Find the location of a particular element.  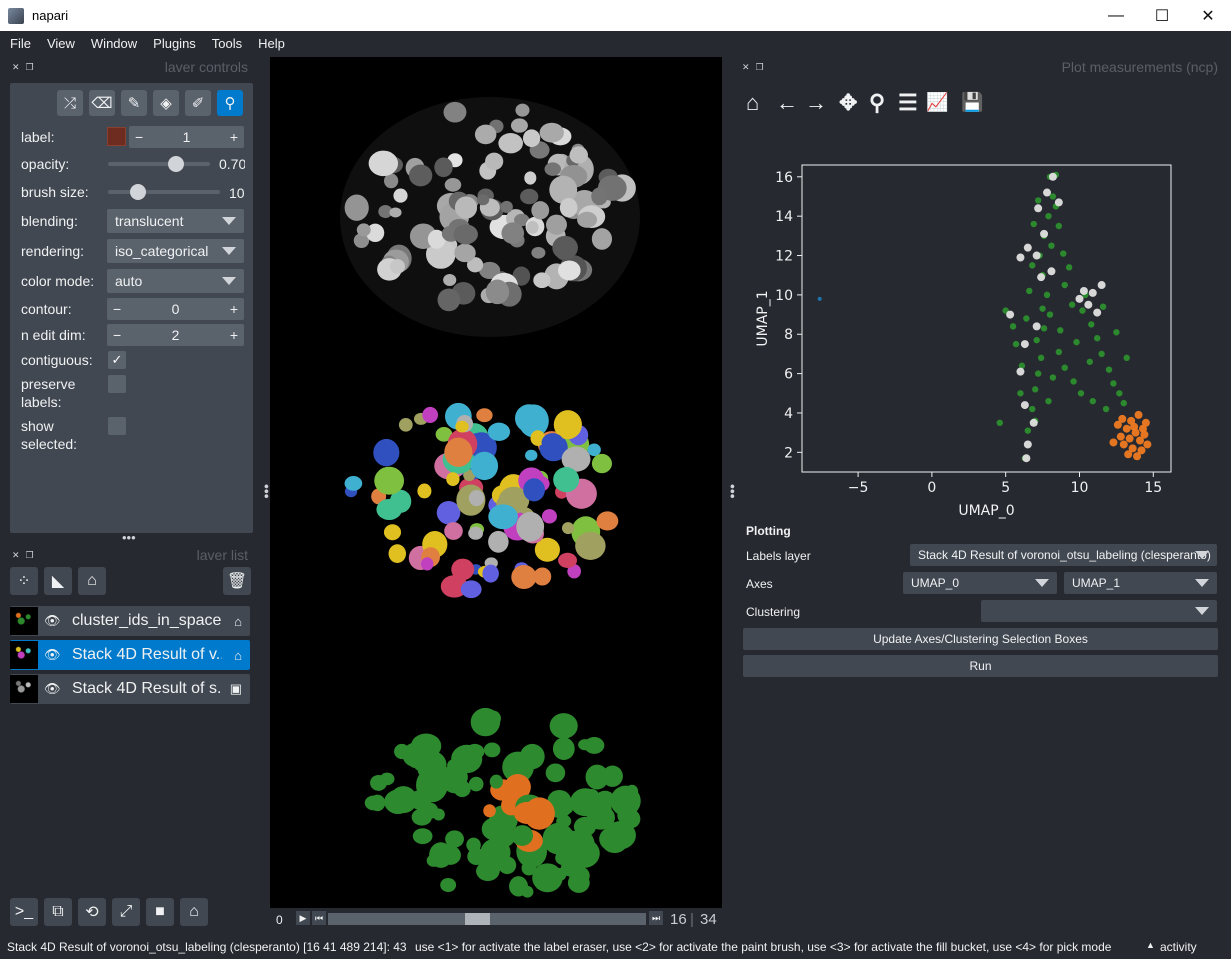

fill-bucket-icon: ◈ is located at coordinates (166, 103).